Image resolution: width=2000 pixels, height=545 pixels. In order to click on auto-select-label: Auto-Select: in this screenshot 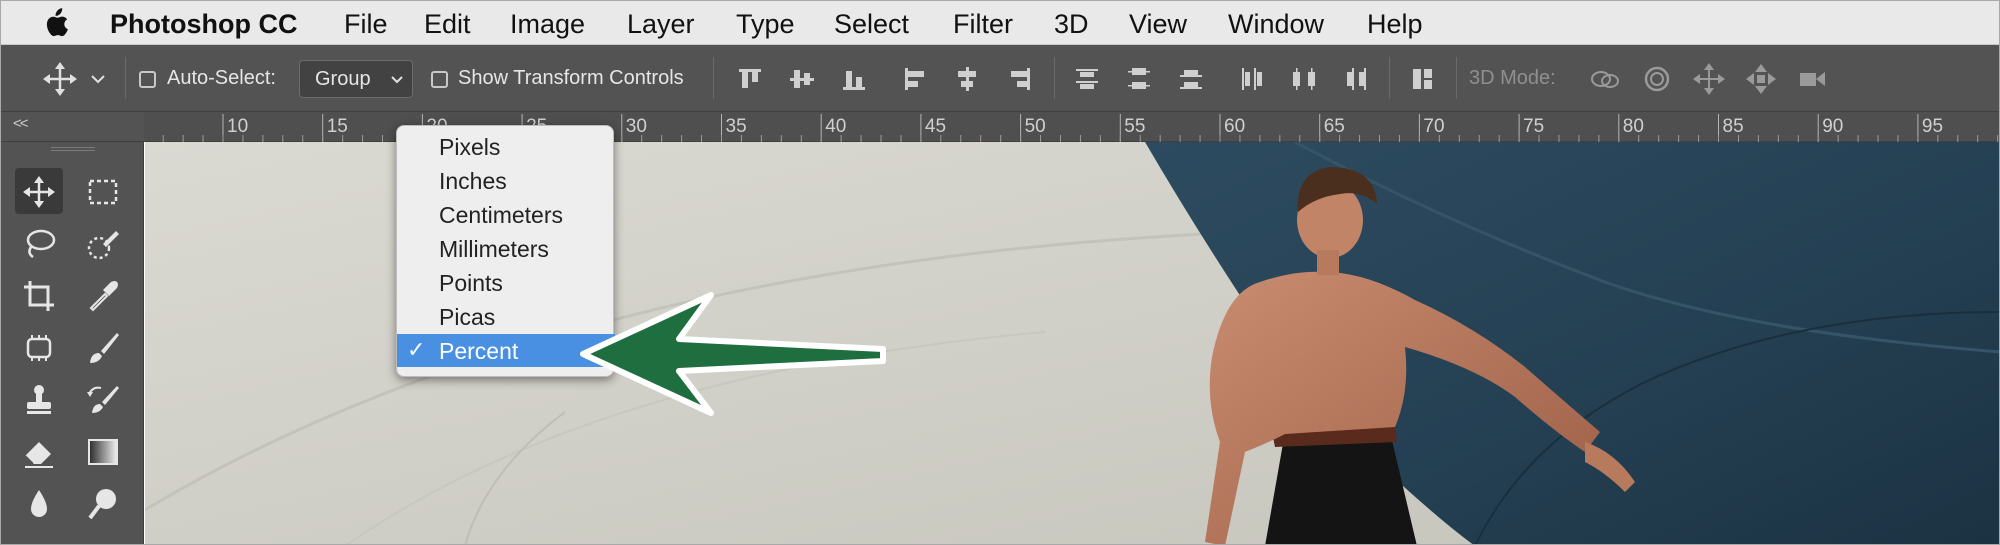, I will do `click(221, 78)`.